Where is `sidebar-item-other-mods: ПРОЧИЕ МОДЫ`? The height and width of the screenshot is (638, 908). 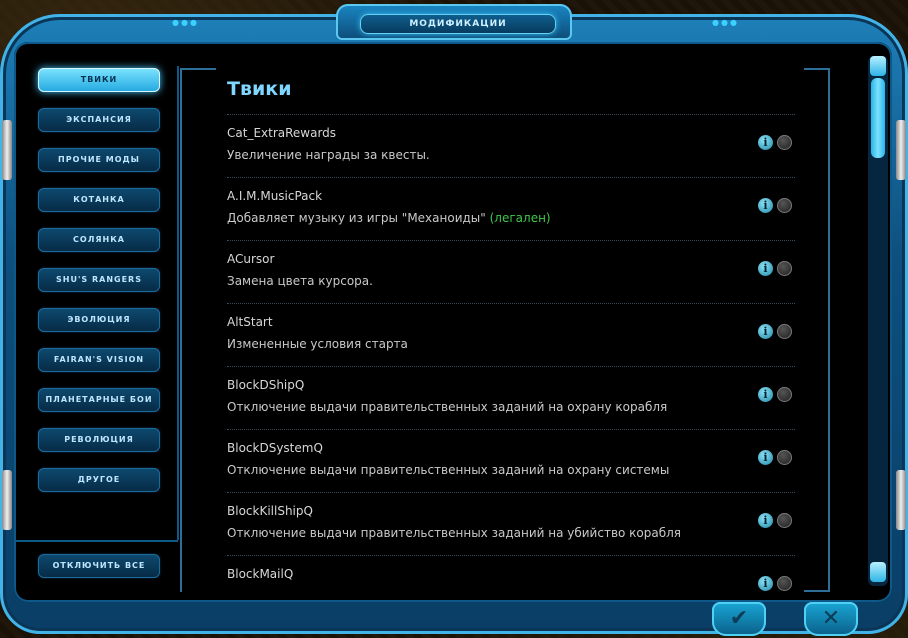 sidebar-item-other-mods: ПРОЧИЕ МОДЫ is located at coordinates (99, 160).